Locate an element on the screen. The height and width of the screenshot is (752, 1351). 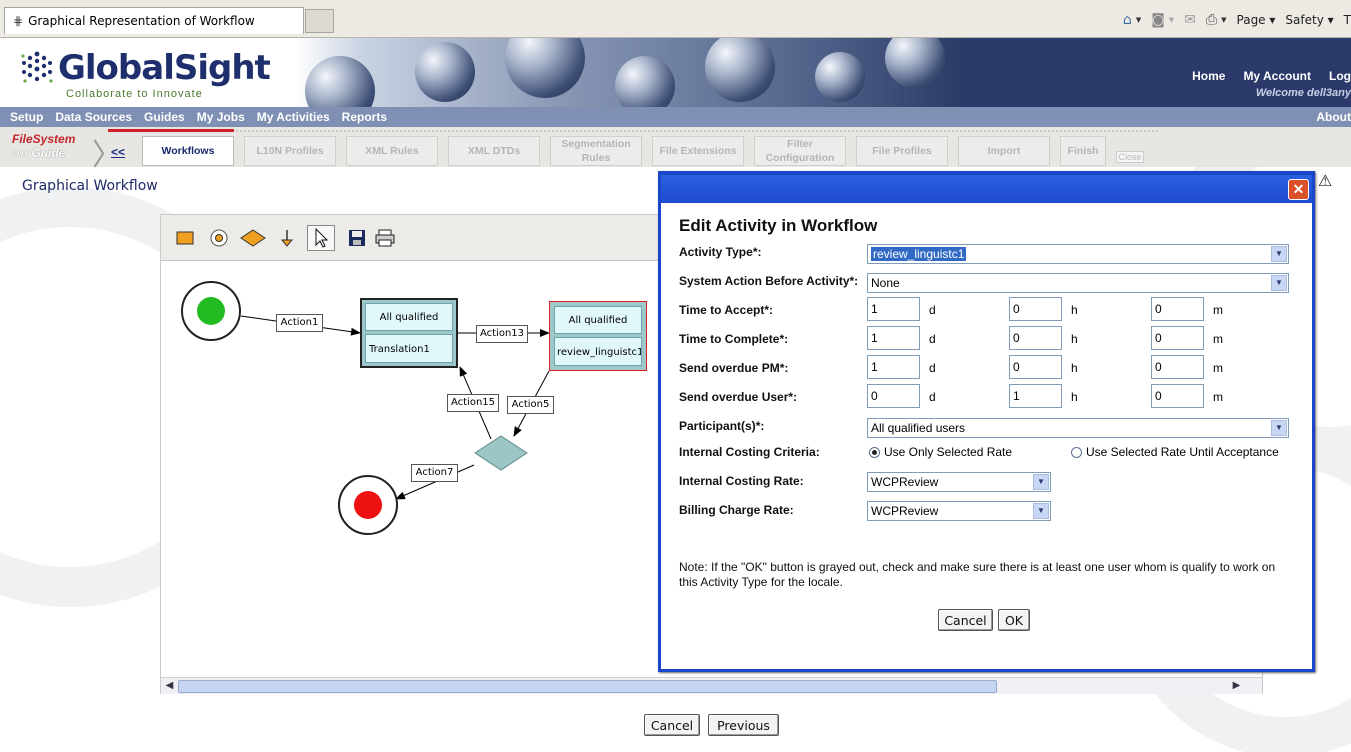
guide-back-link: << is located at coordinates (118, 152).